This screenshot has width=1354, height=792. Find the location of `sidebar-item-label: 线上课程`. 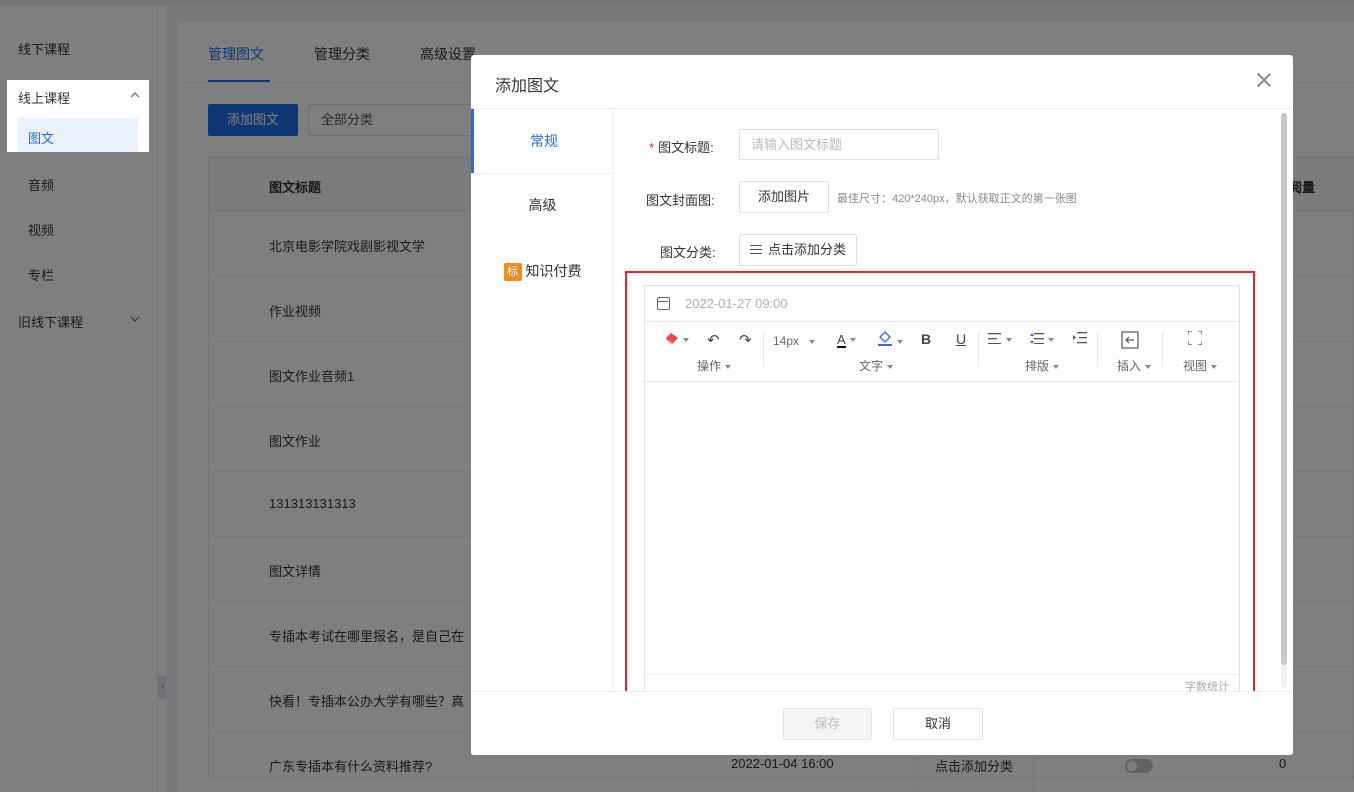

sidebar-item-label: 线上课程 is located at coordinates (44, 98).